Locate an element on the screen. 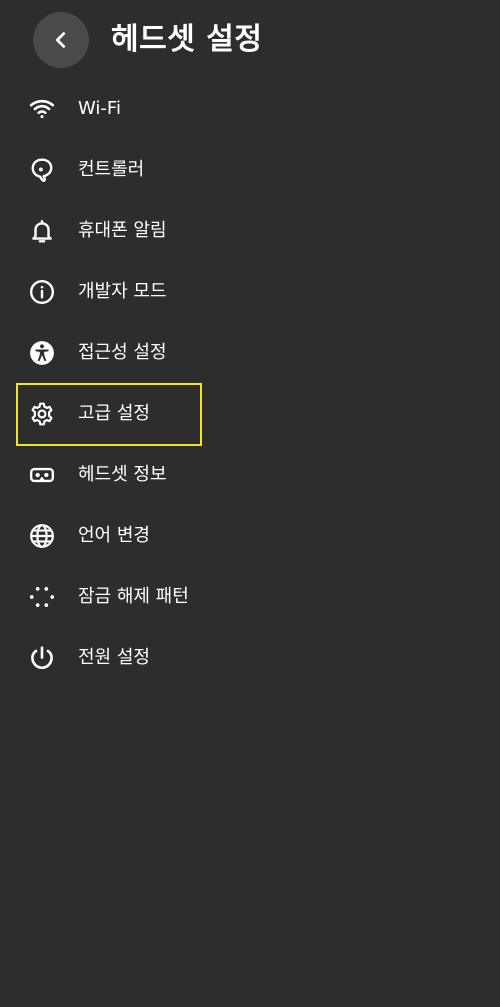 This screenshot has height=1007, width=500. menu-item-label: 고급 설정 is located at coordinates (114, 413).